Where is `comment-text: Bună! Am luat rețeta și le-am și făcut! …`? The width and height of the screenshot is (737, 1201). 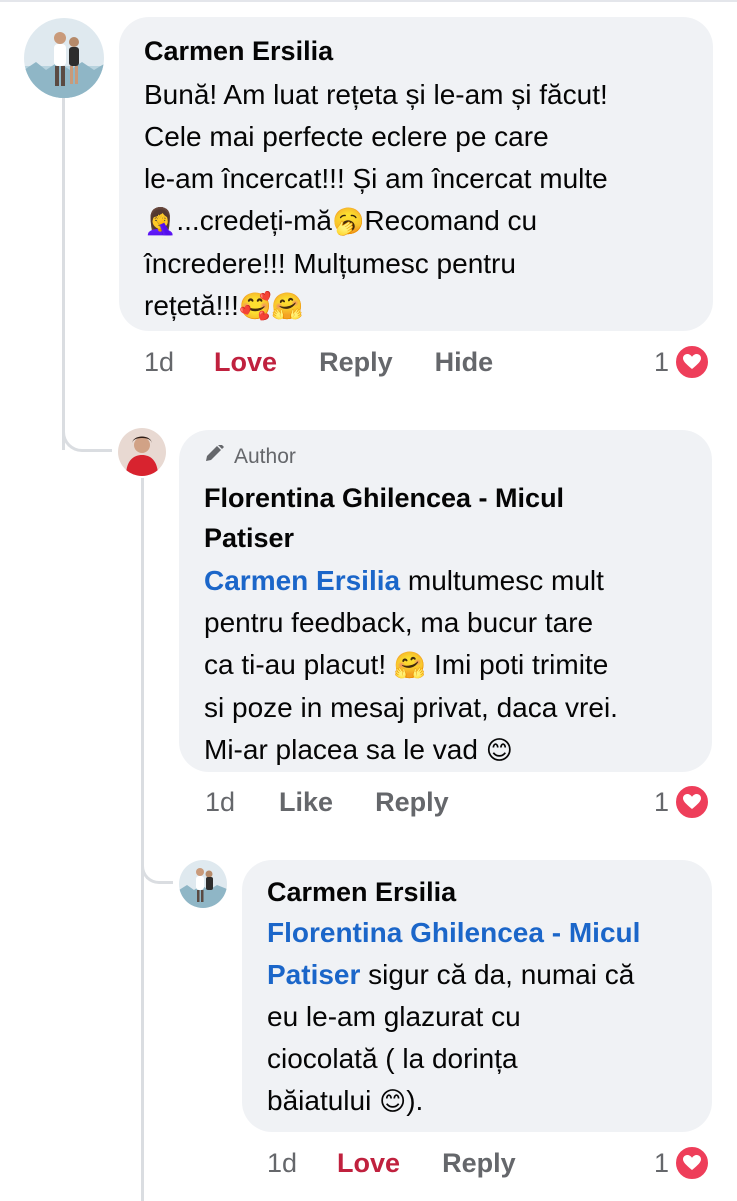
comment-text: Bună! Am luat rețeta și le-am și făcut! … is located at coordinates (376, 200).